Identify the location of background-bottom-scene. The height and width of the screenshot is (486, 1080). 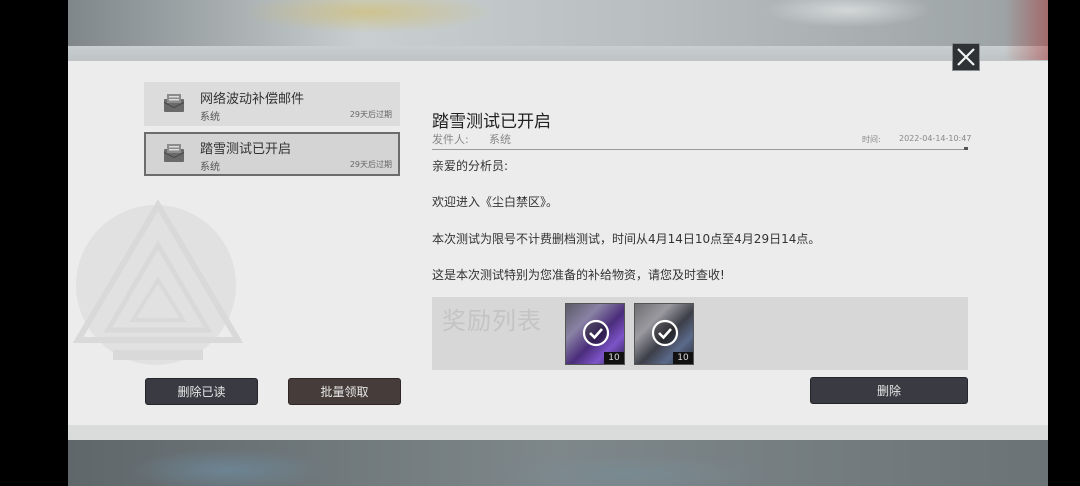
(558, 463).